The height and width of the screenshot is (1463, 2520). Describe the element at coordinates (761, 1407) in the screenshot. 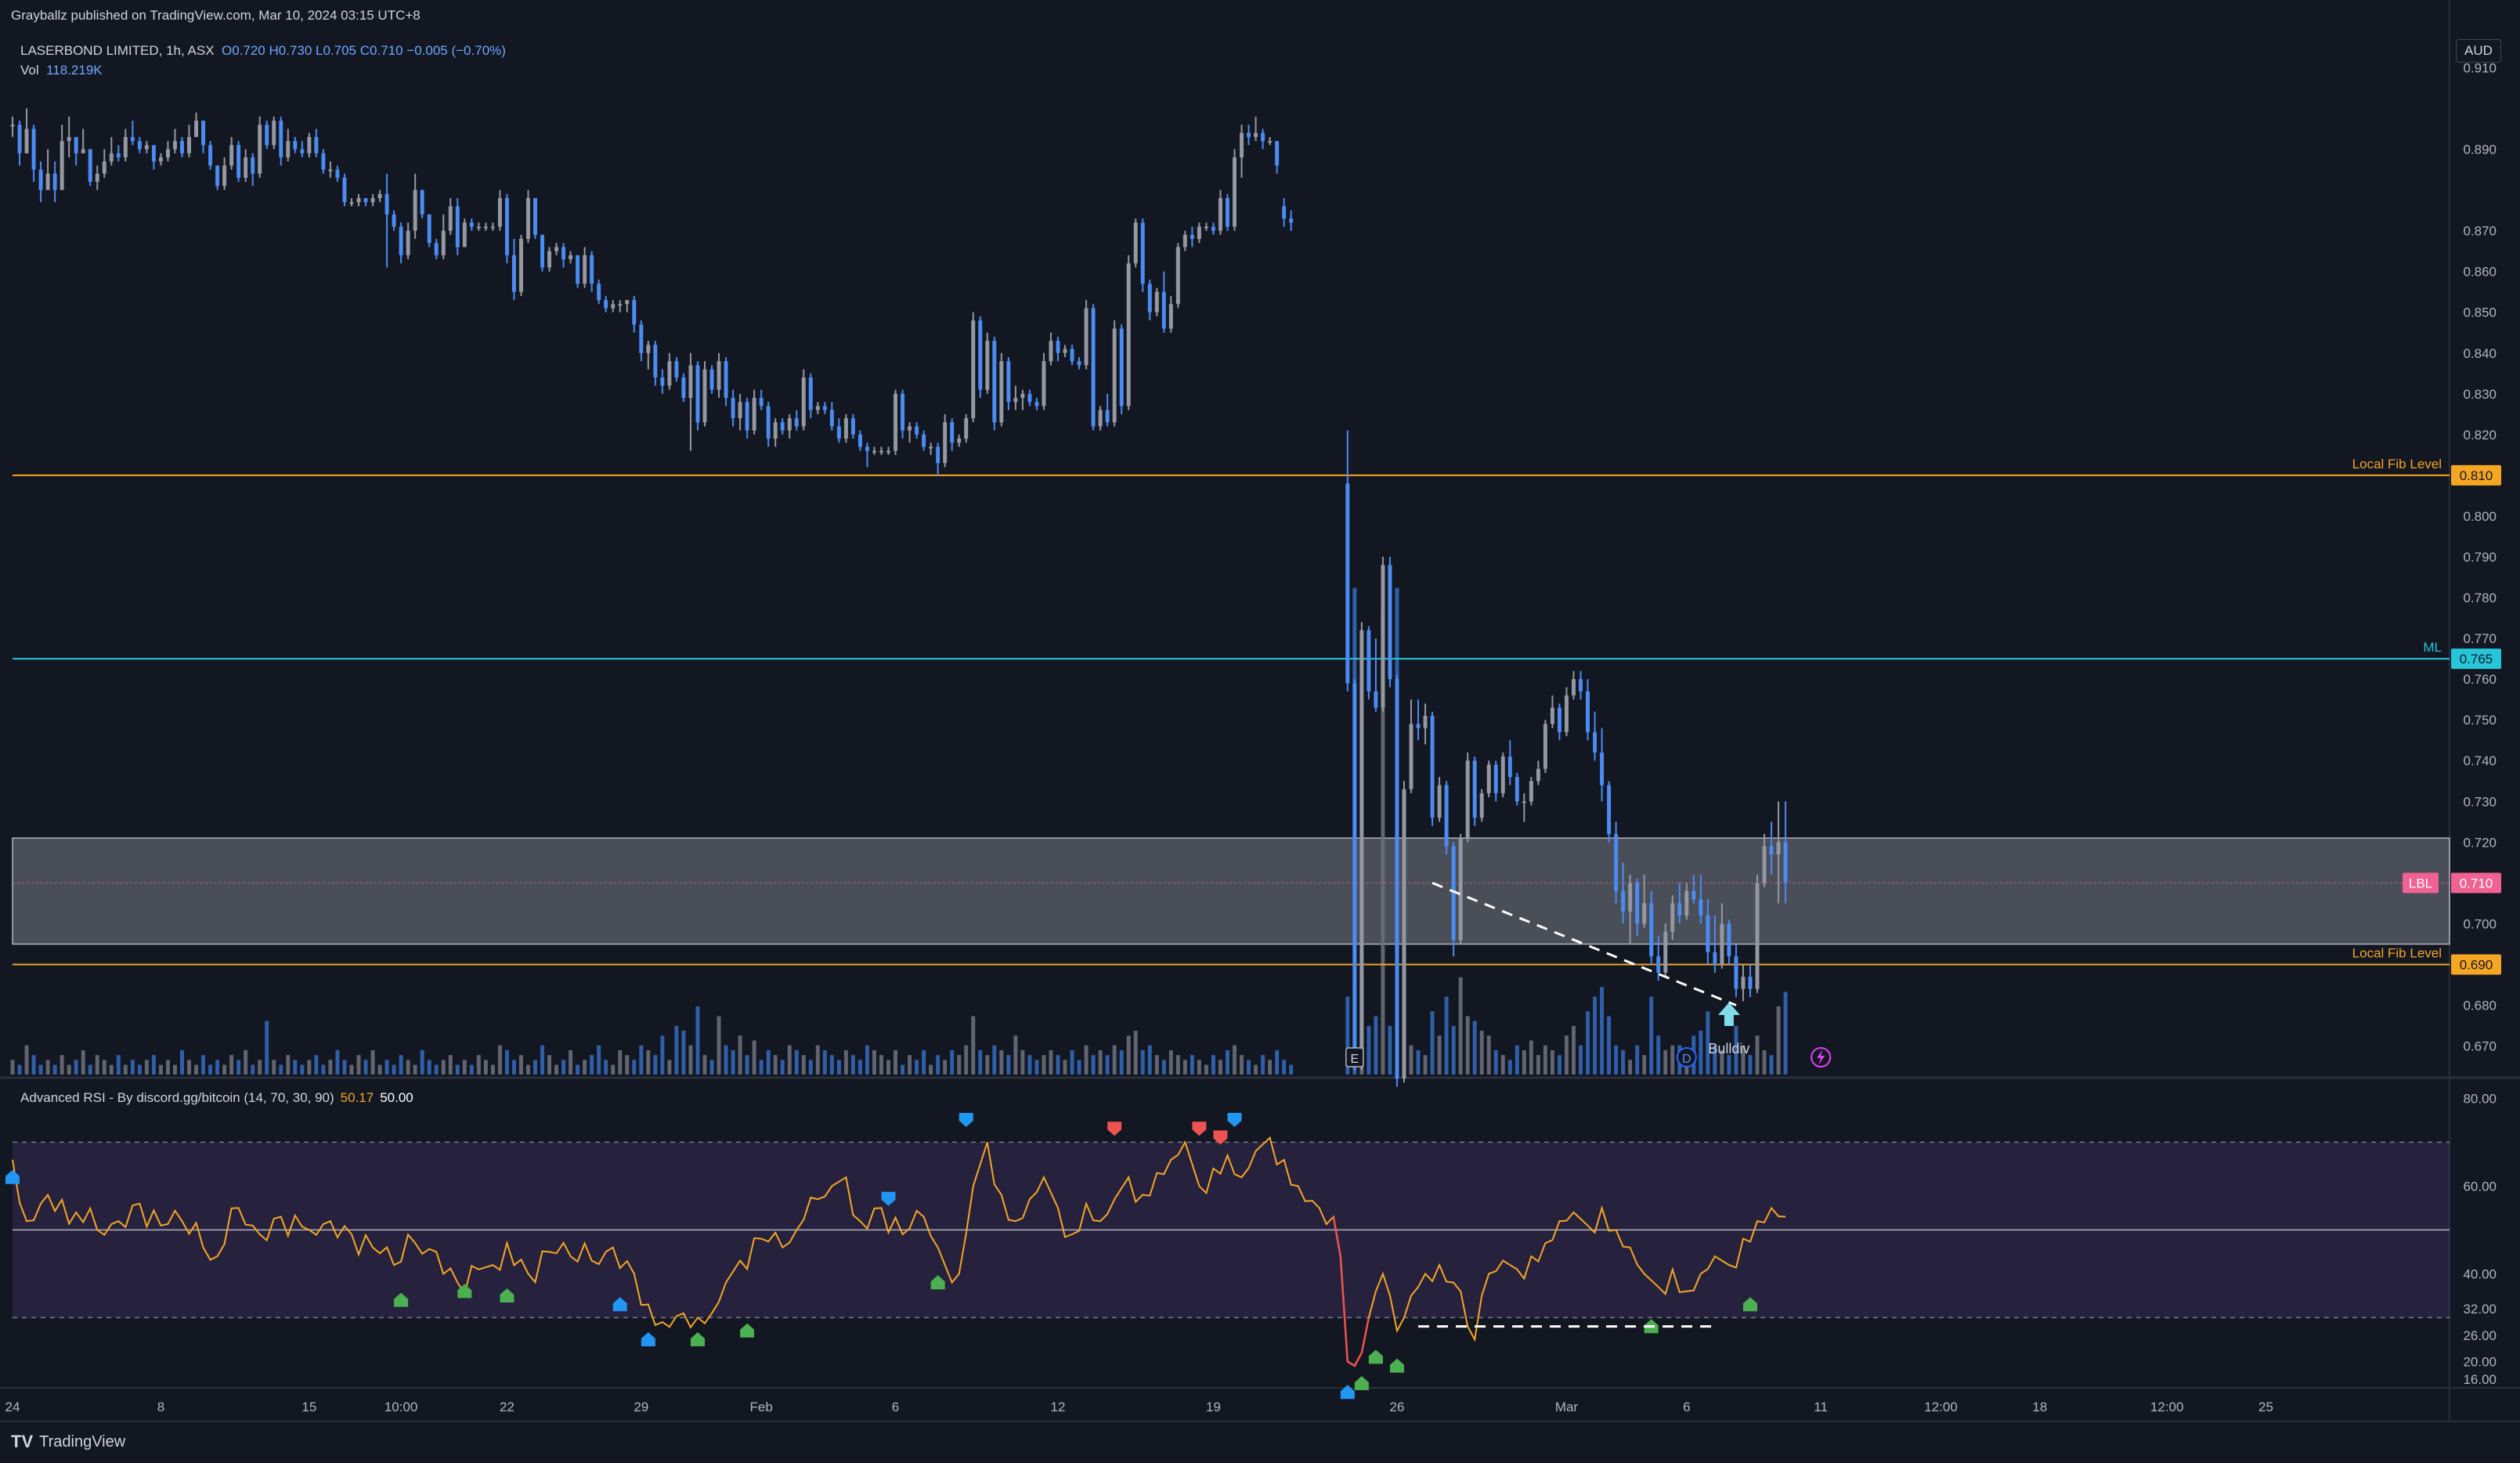

I see `time-tick-label: Feb` at that location.